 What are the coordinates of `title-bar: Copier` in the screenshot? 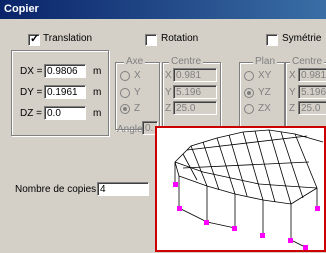 It's located at (163, 9).